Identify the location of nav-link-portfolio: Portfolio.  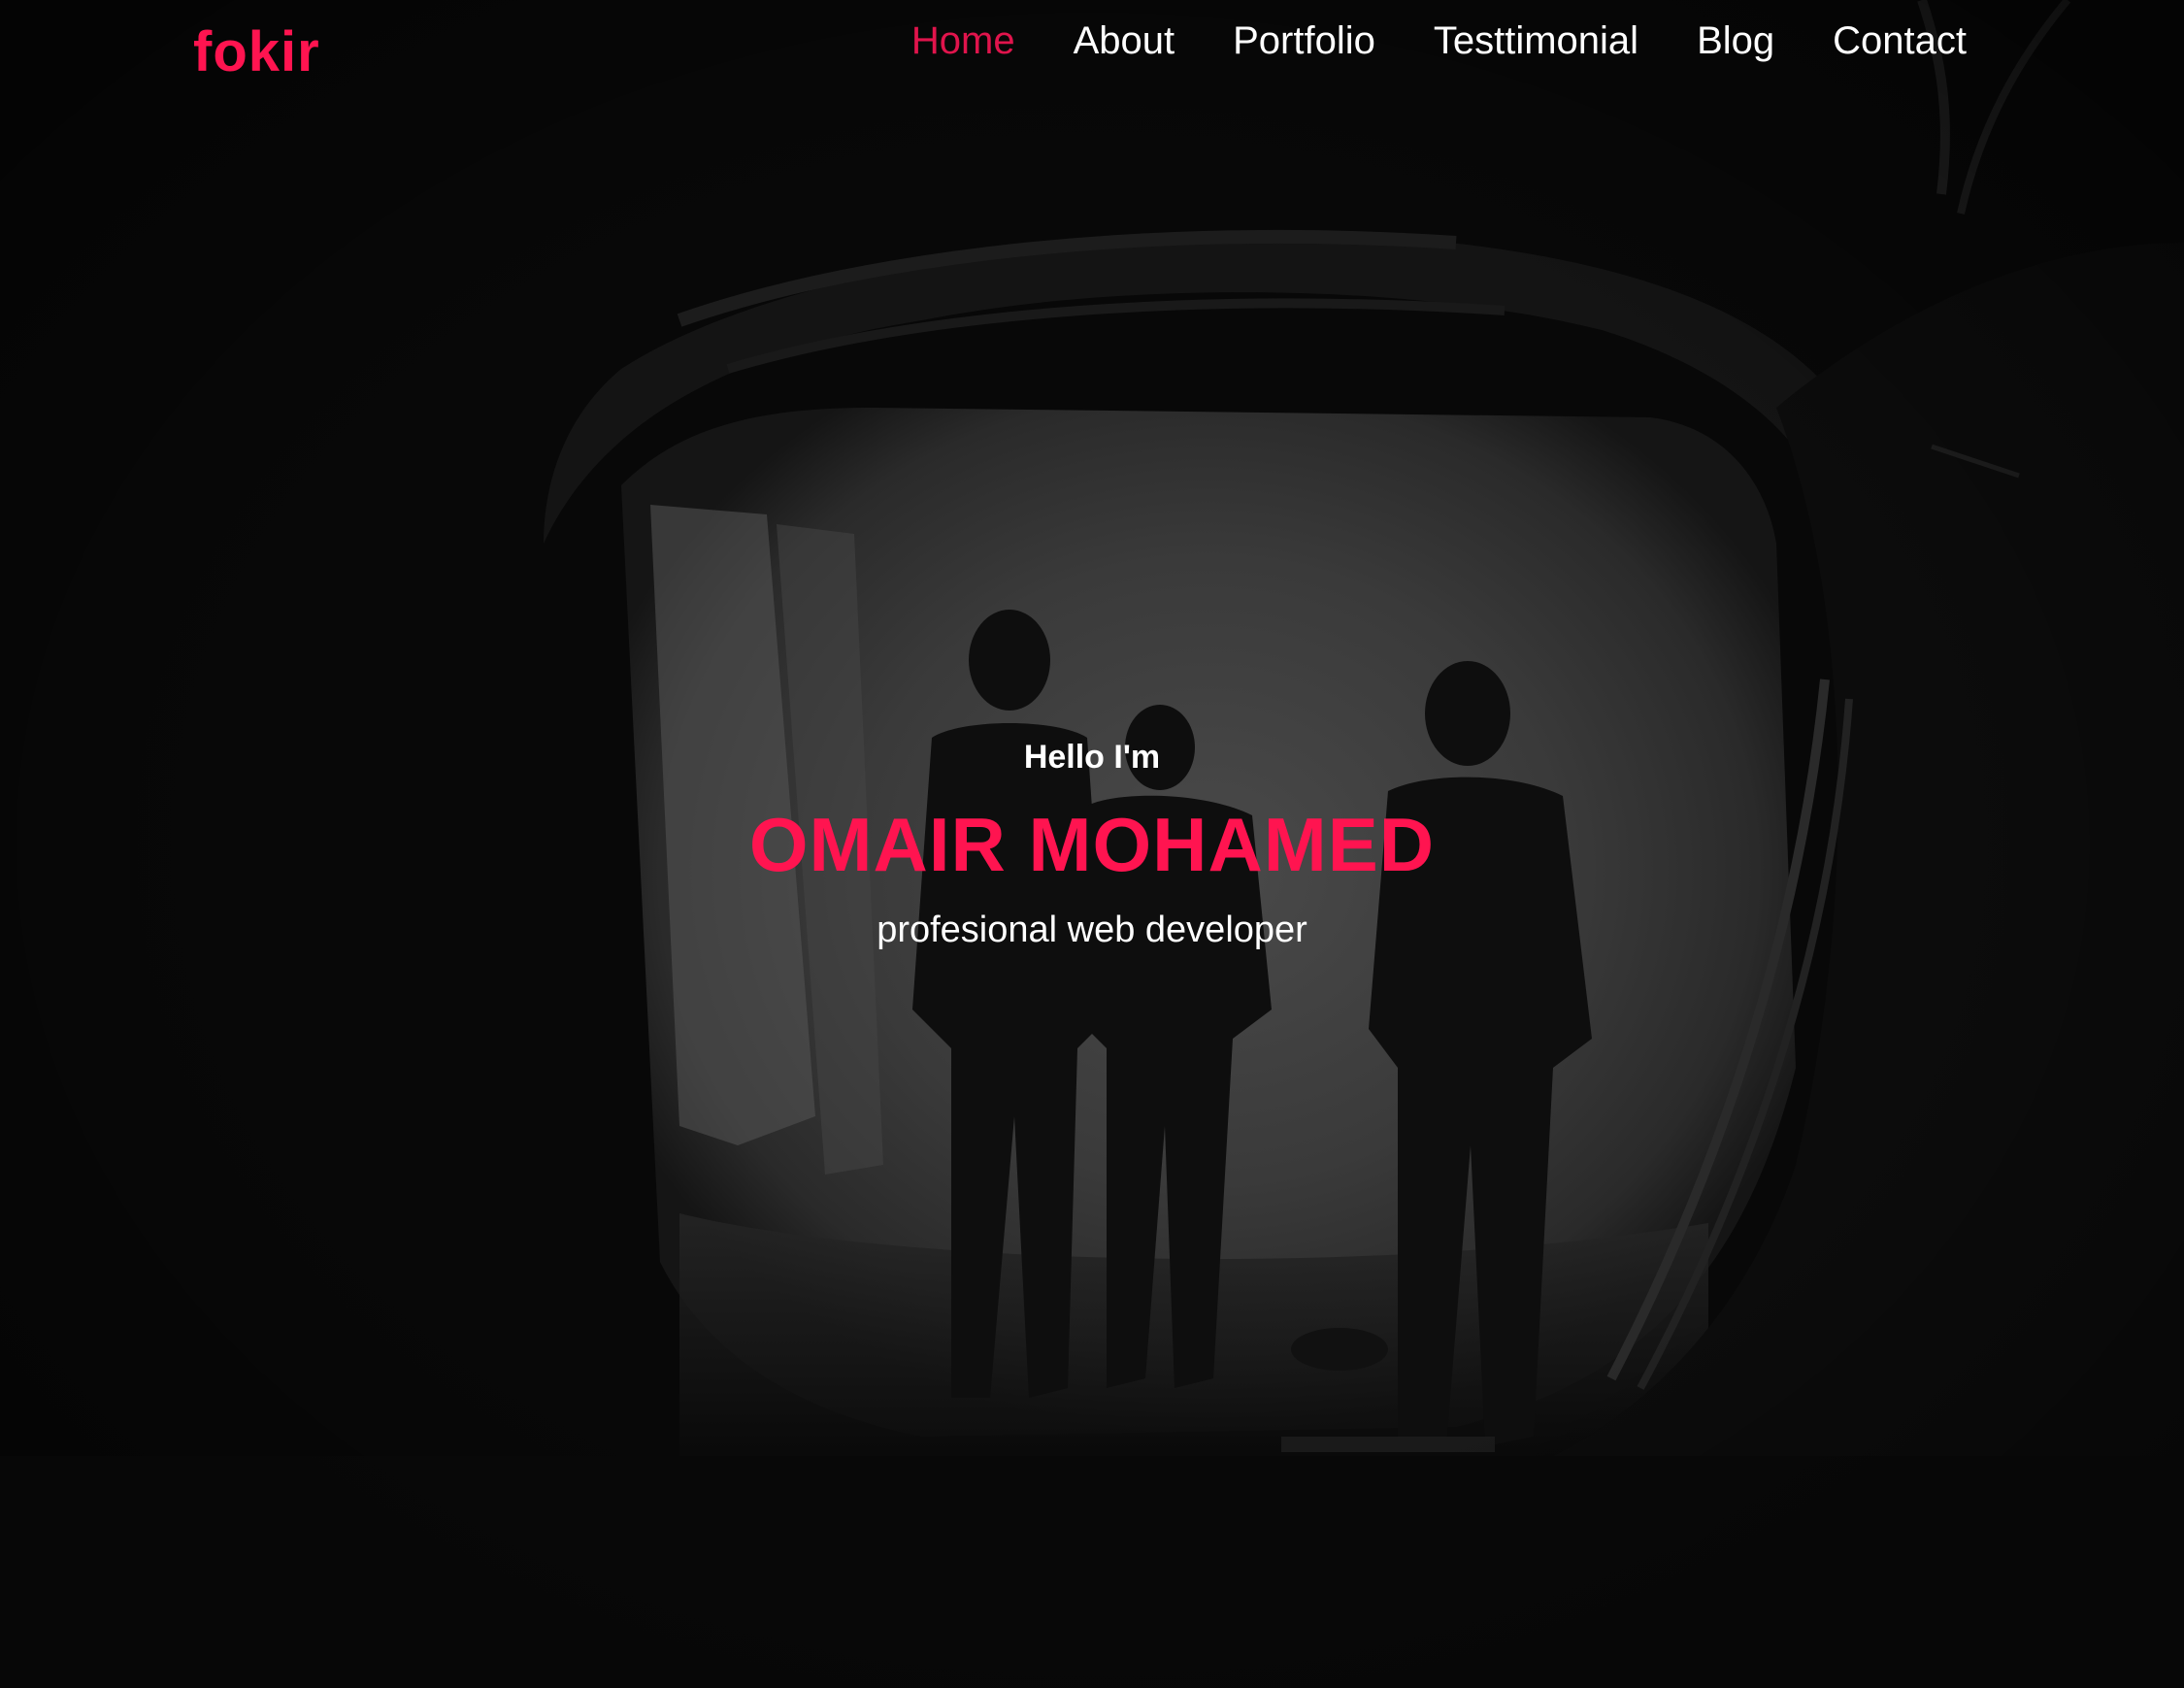
(1304, 41).